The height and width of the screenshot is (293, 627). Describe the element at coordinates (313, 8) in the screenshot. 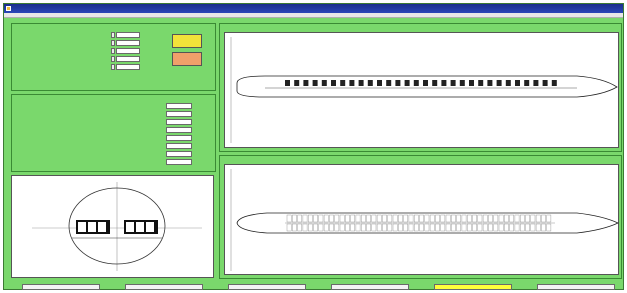

I see `title-bar` at that location.